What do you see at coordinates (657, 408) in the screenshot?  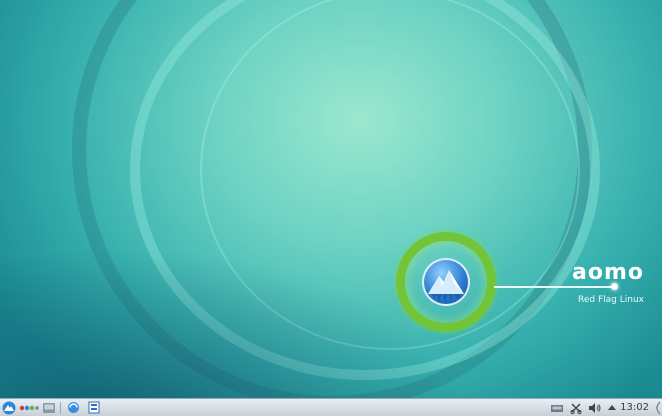 I see `show-desktop-icon` at bounding box center [657, 408].